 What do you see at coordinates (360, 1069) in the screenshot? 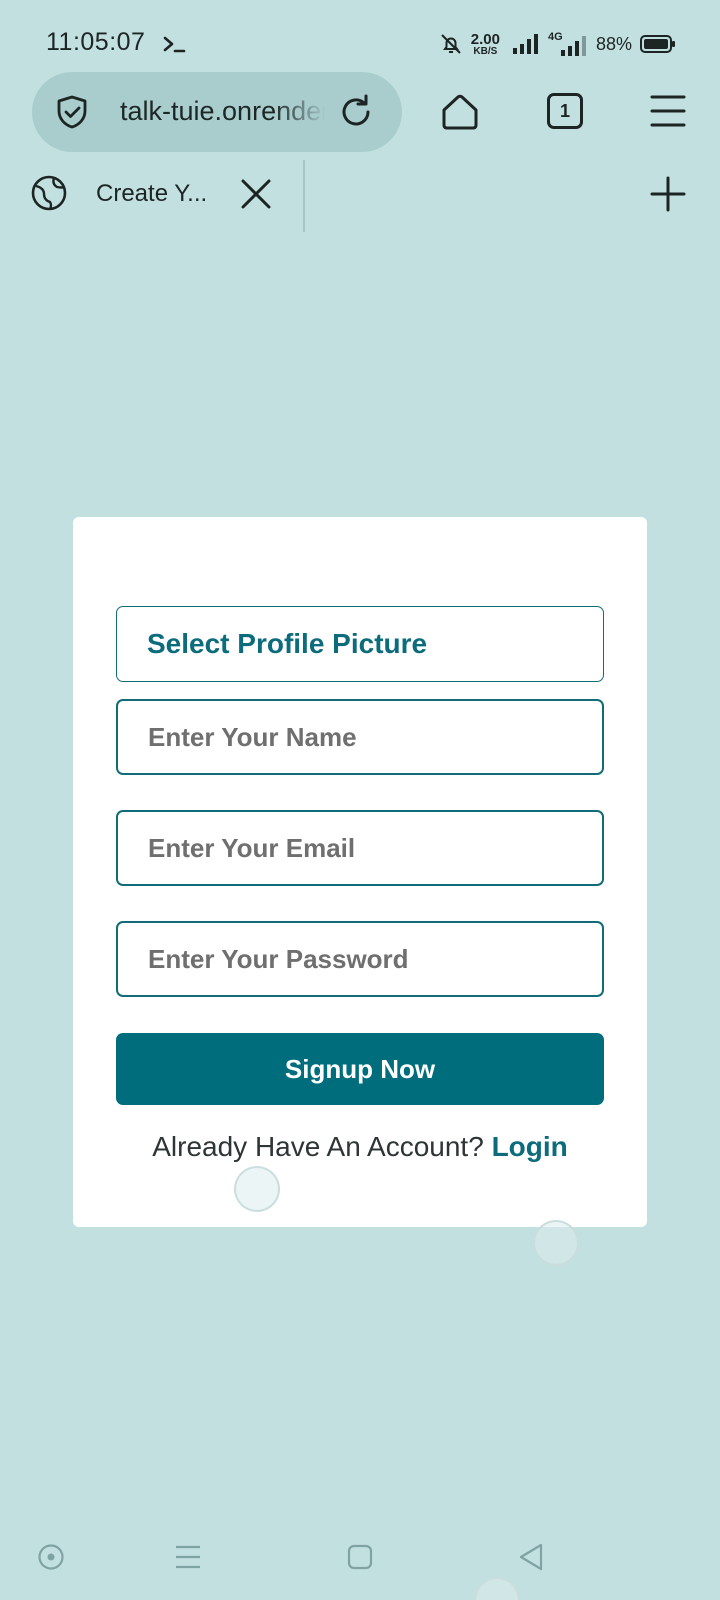
I see `signup-button: Signup Now` at bounding box center [360, 1069].